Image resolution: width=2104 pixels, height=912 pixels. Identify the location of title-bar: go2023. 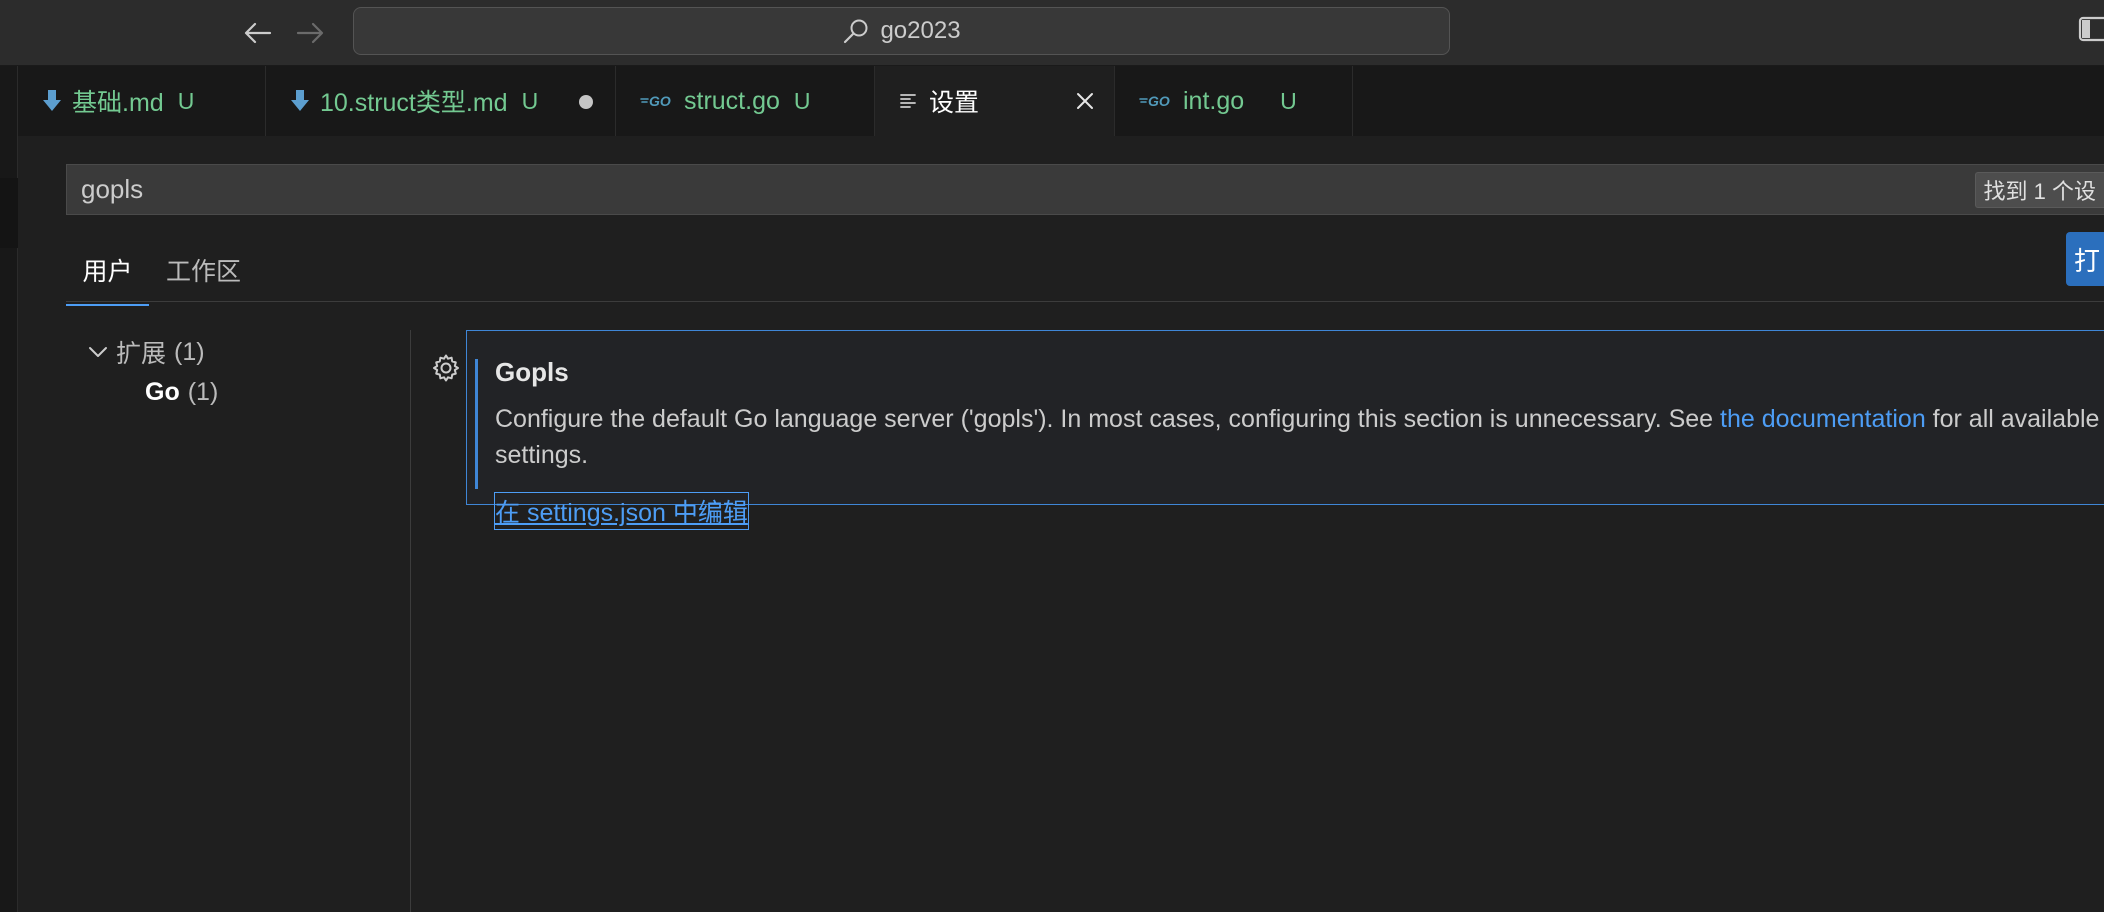
(1052, 33).